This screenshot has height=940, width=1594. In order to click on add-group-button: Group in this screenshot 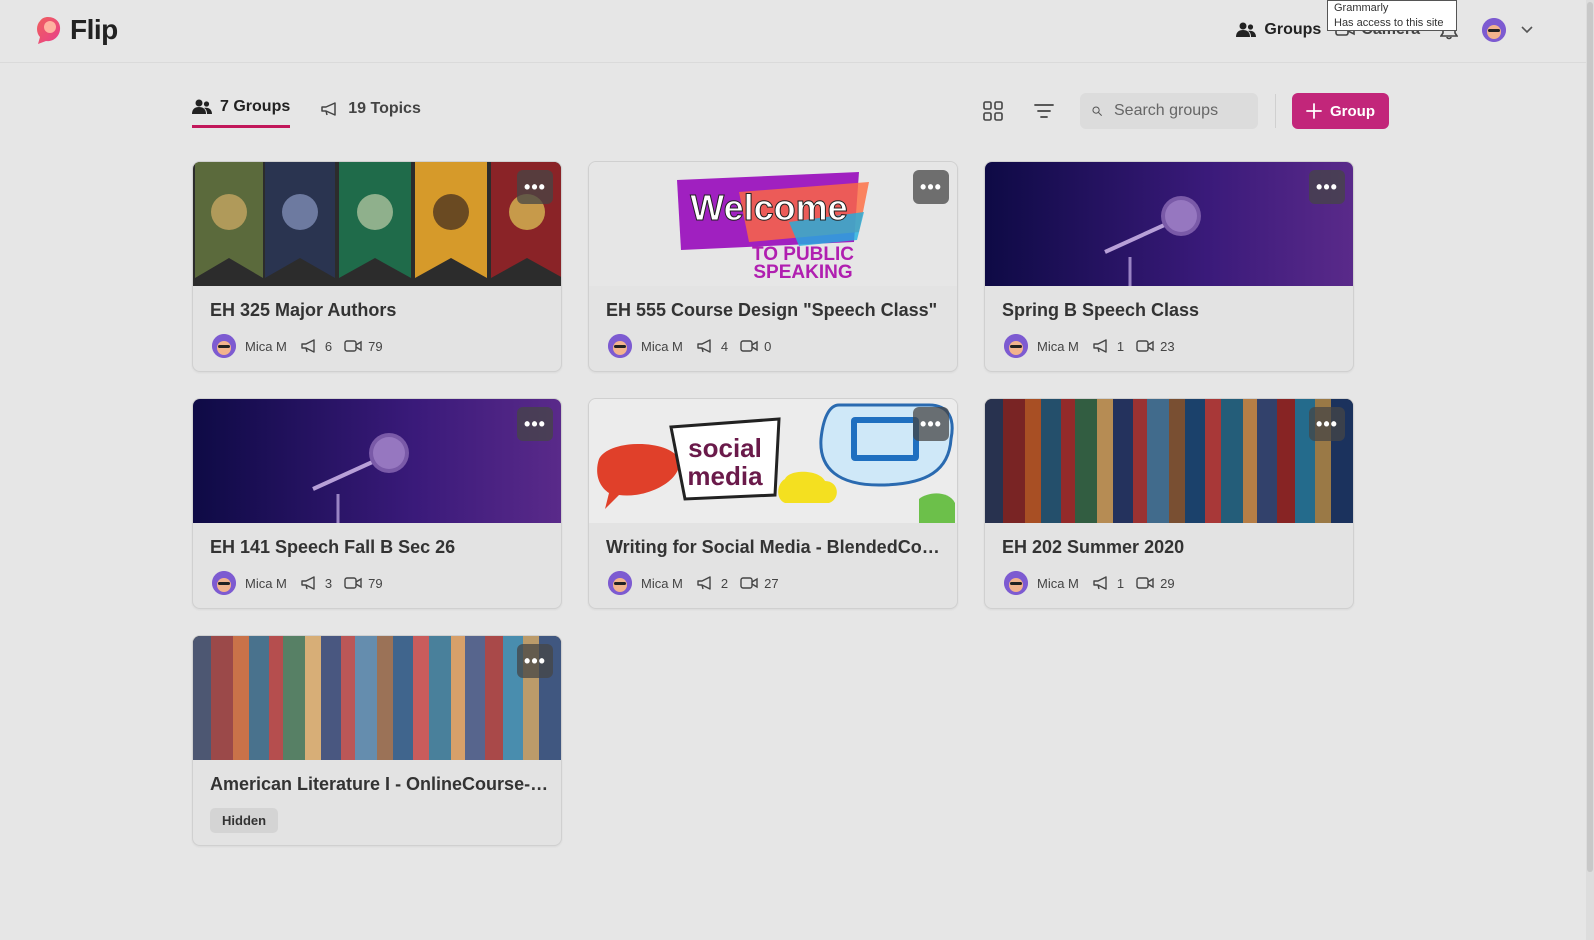, I will do `click(1340, 111)`.